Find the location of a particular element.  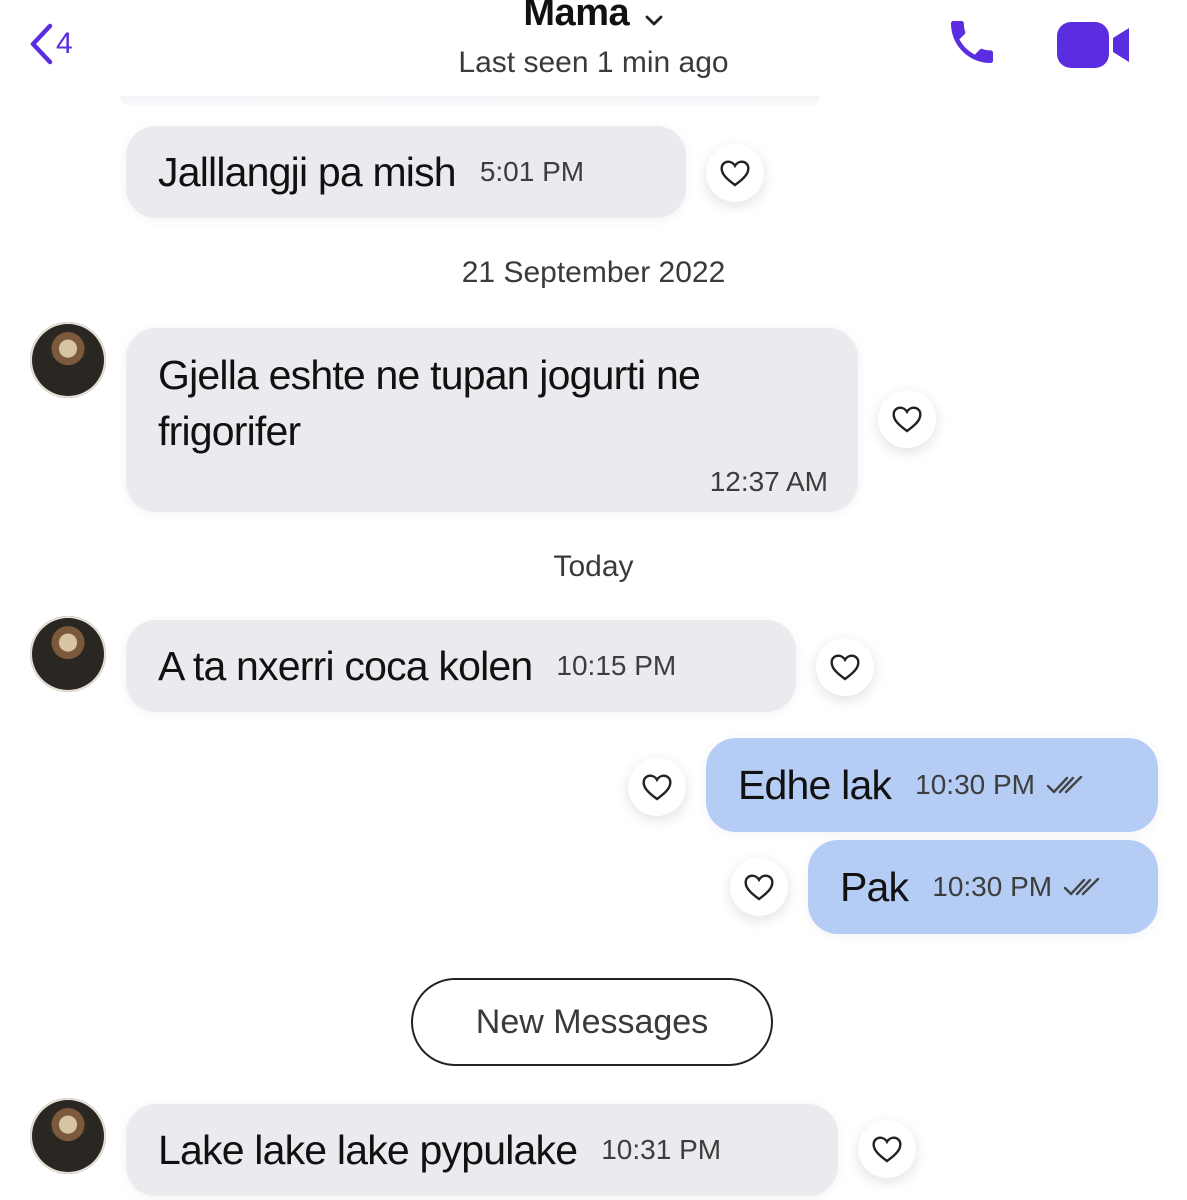

date-separator: 21 September 2022 is located at coordinates (593, 272).